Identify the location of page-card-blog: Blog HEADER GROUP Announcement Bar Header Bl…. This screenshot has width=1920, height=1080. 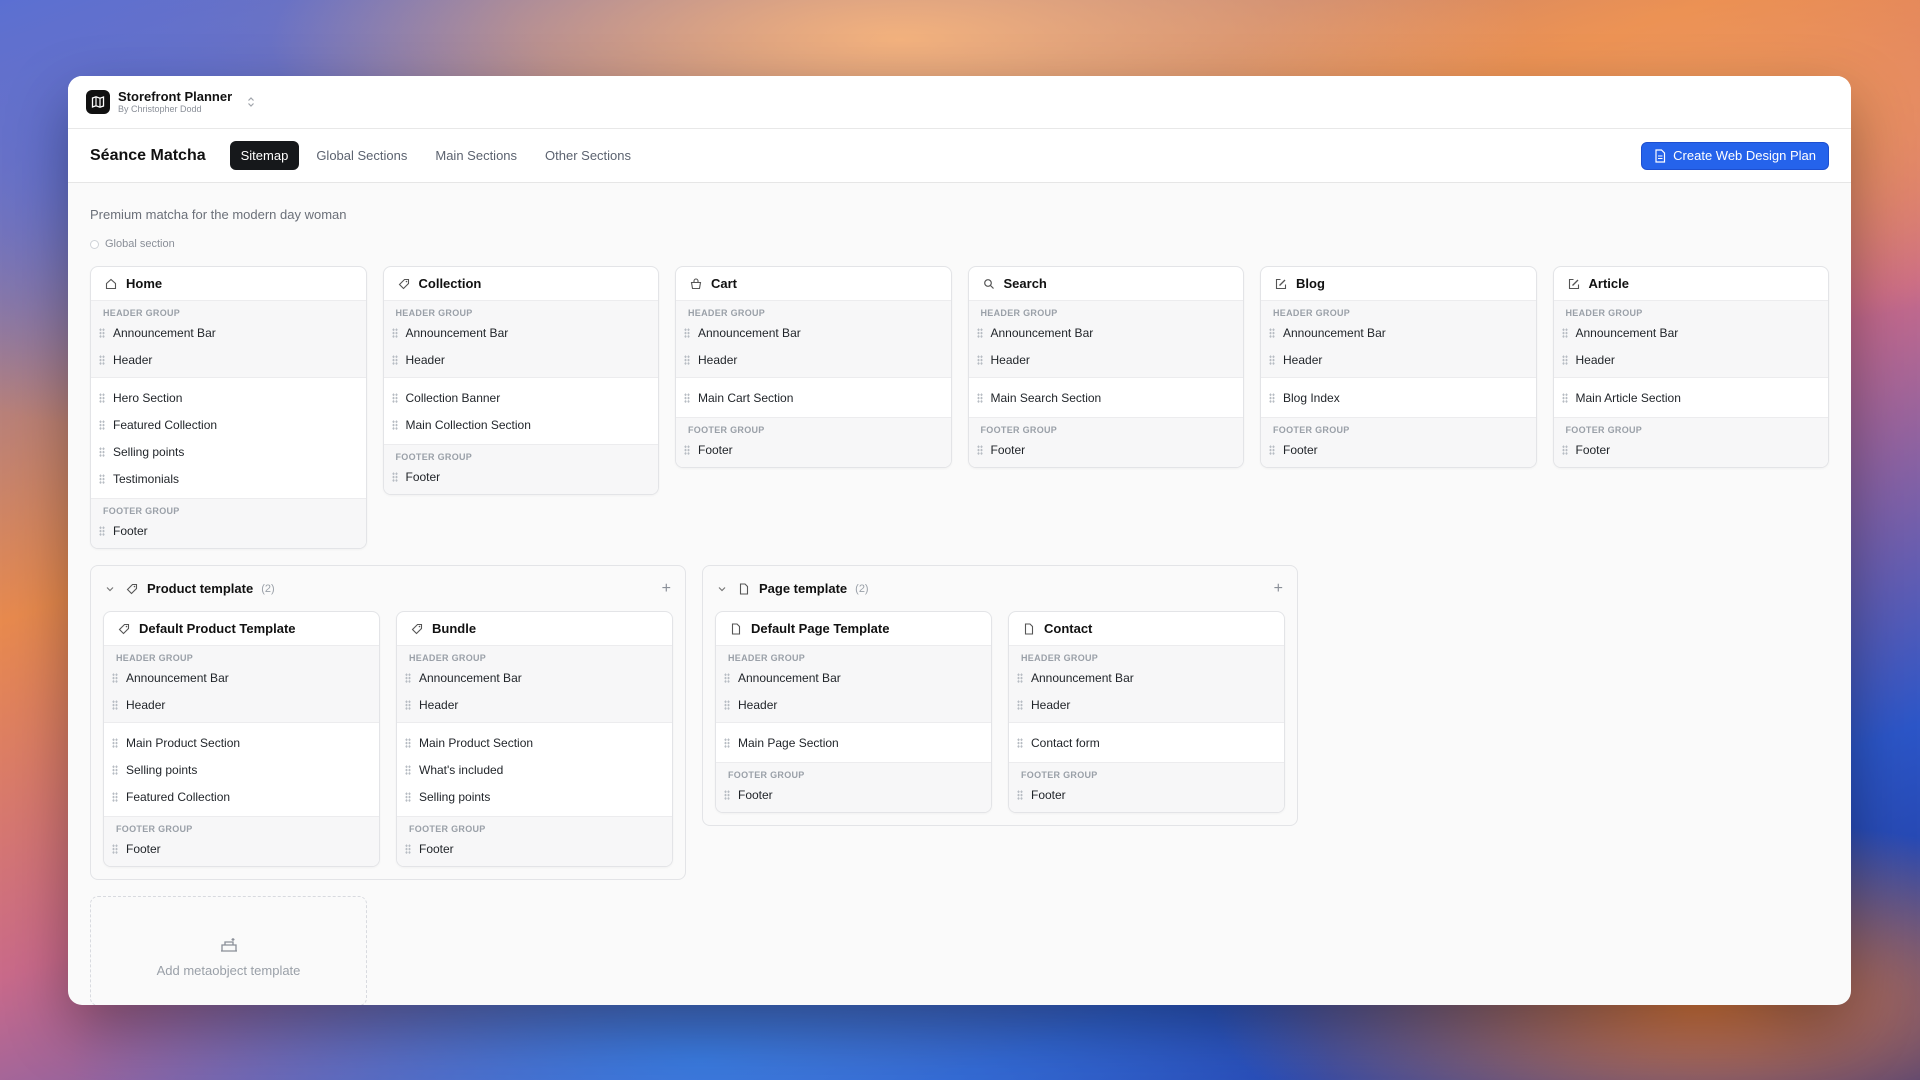
(1398, 367).